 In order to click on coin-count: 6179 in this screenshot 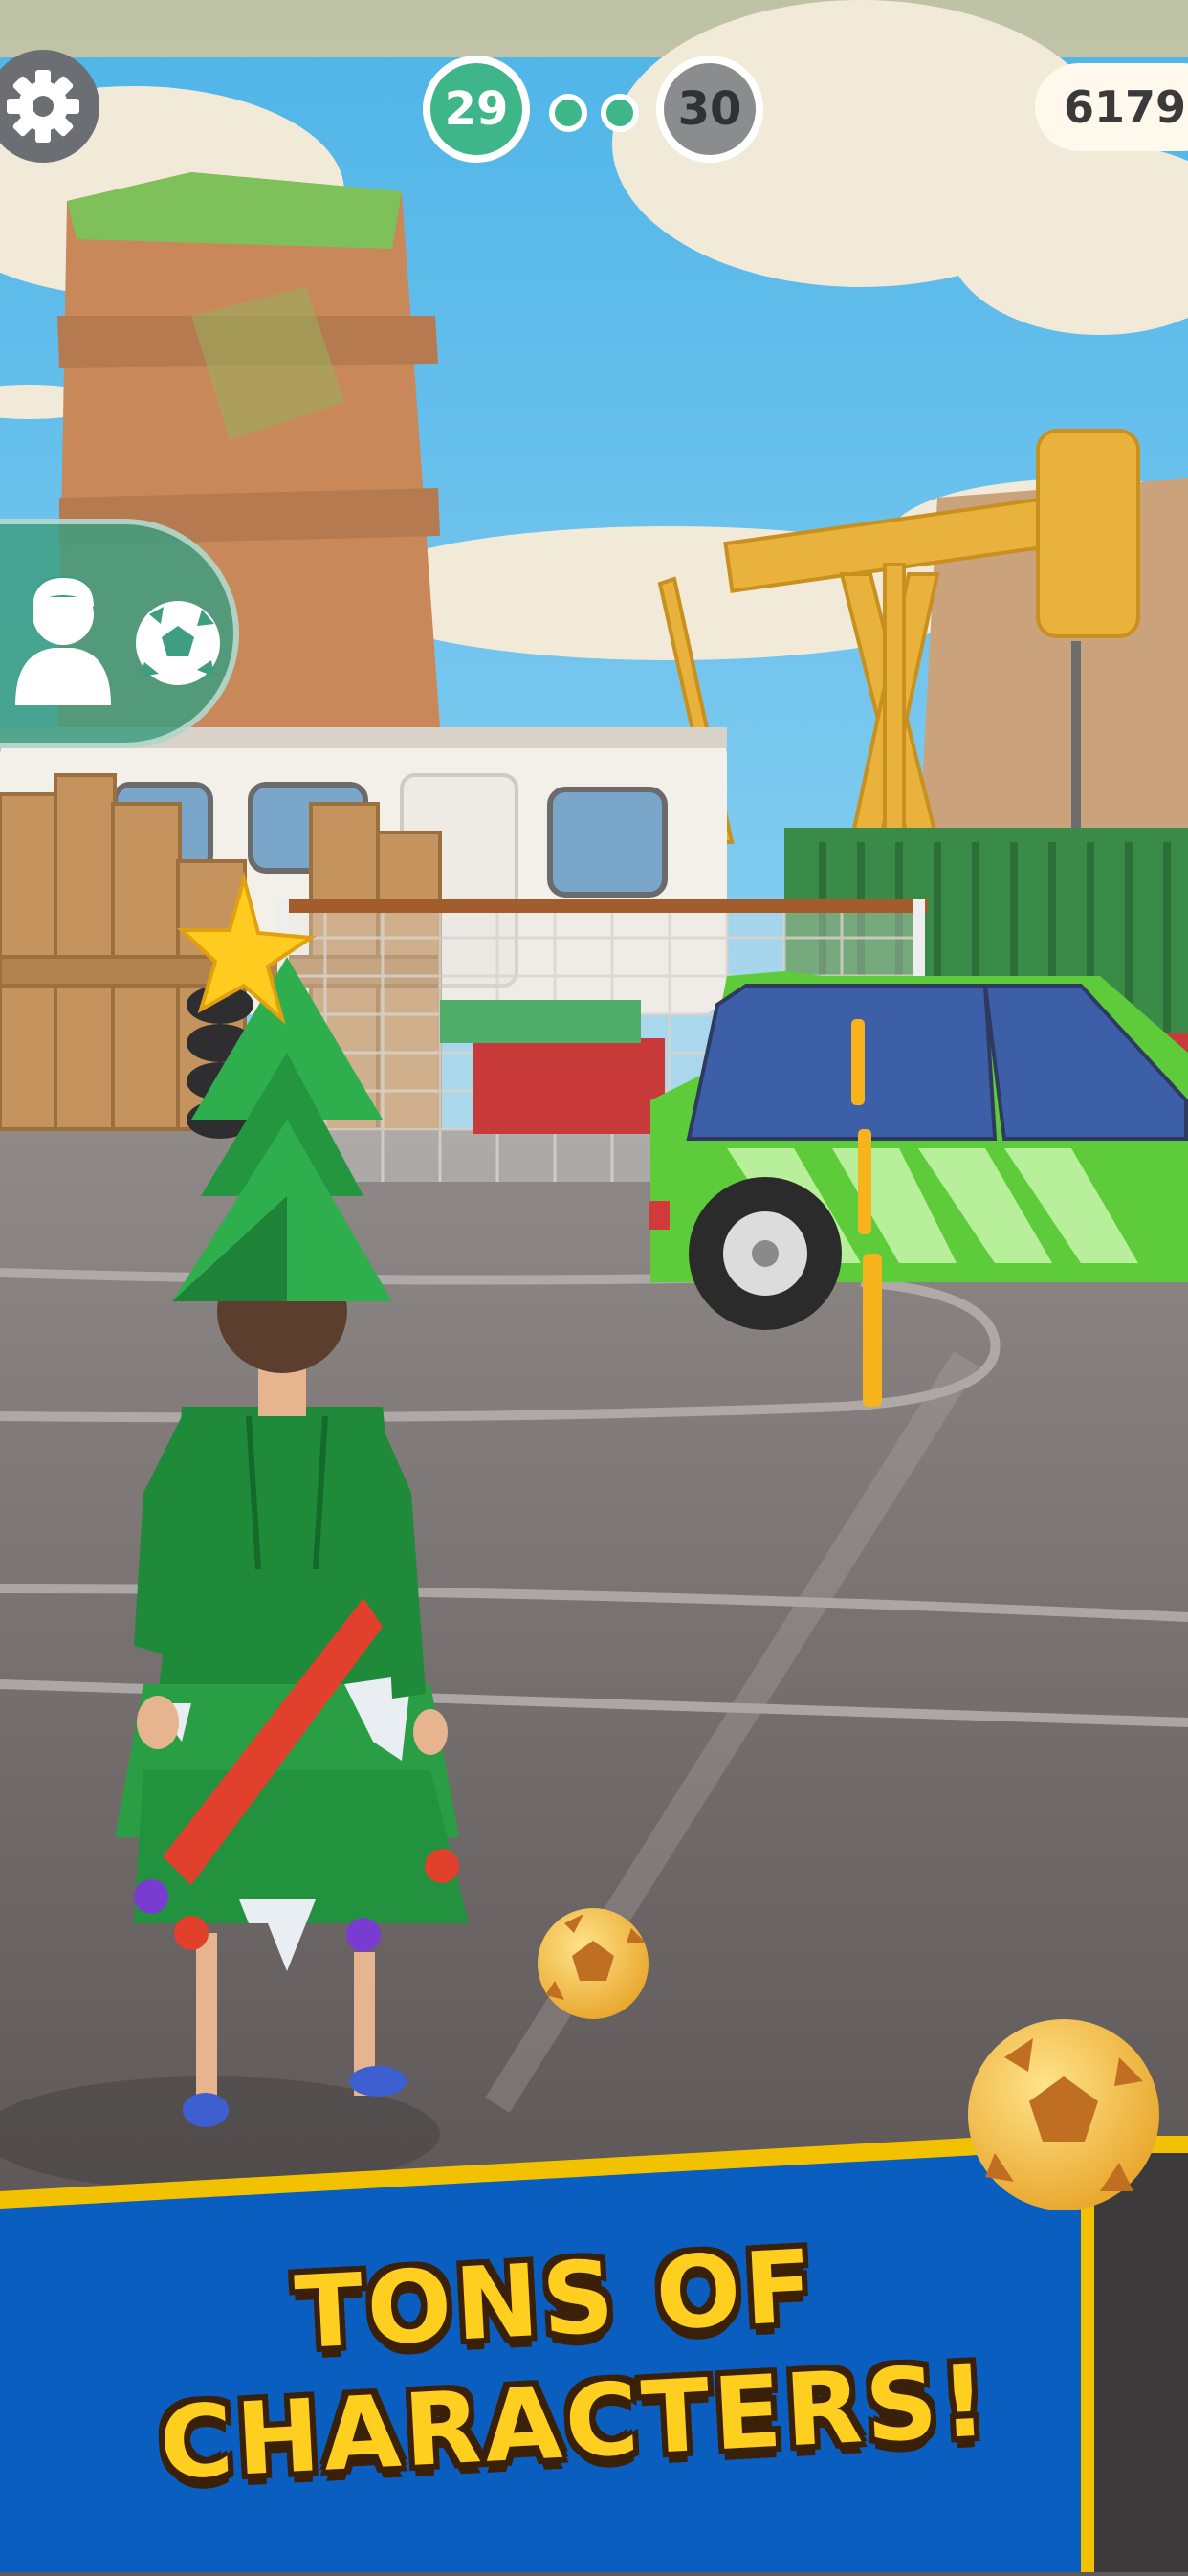, I will do `click(1125, 107)`.